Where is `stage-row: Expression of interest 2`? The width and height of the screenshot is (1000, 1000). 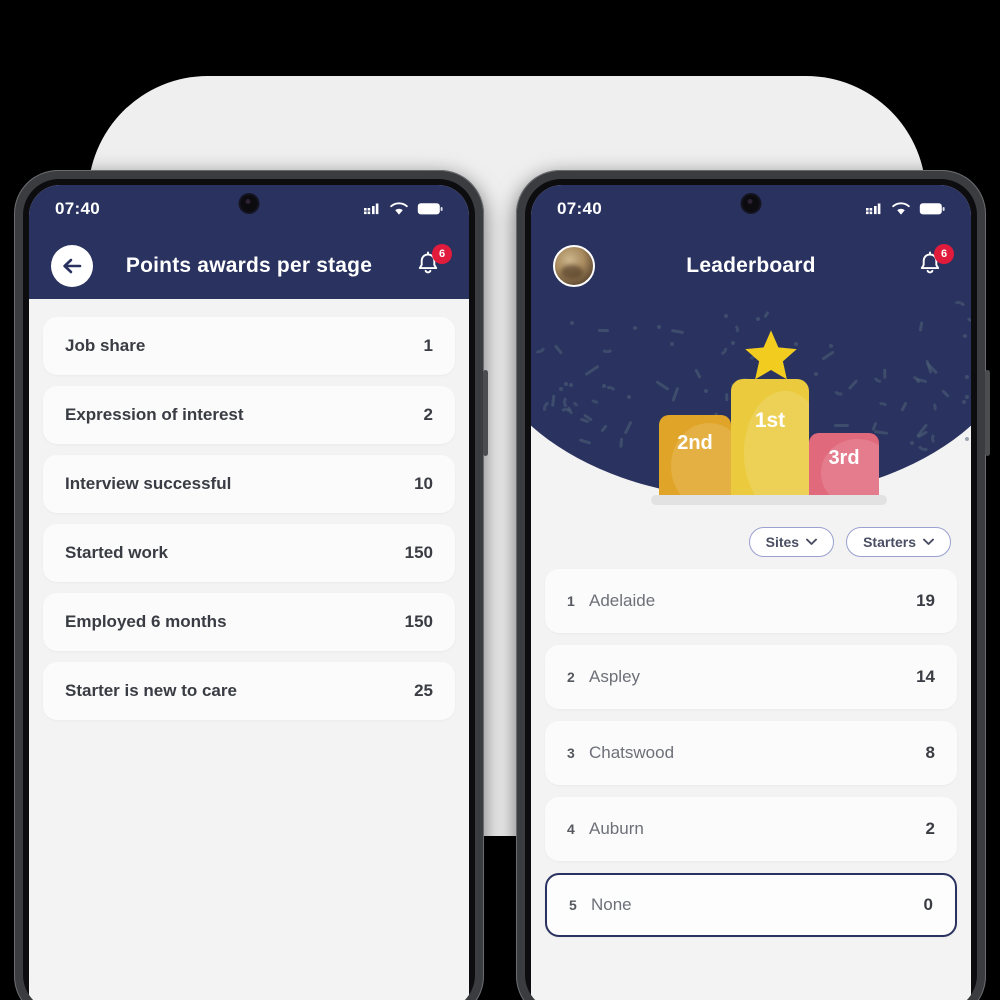
stage-row: Expression of interest 2 is located at coordinates (249, 415).